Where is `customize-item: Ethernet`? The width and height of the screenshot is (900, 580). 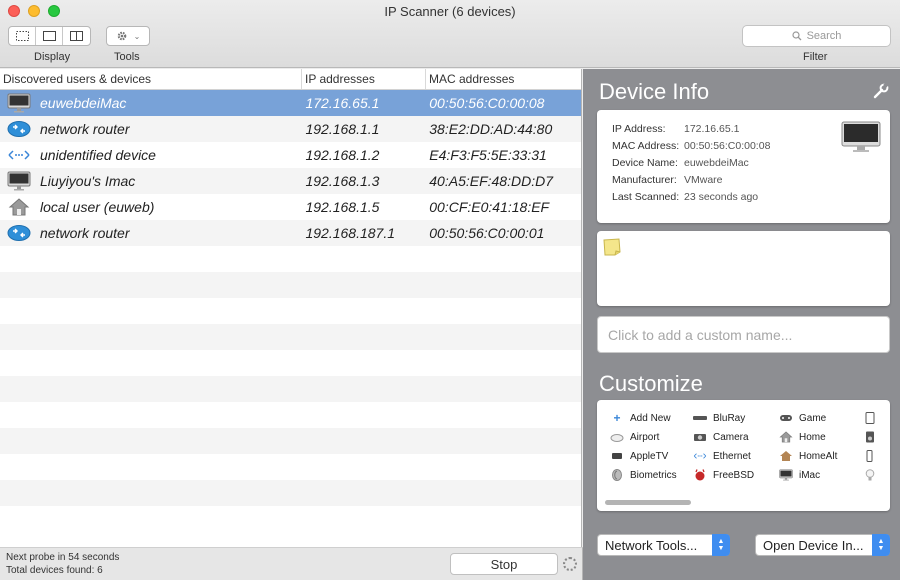 customize-item: Ethernet is located at coordinates (722, 456).